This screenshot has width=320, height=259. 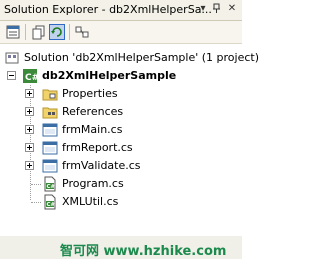 I want to click on dropdown-arrow-icon: ▾, so click(x=203, y=9).